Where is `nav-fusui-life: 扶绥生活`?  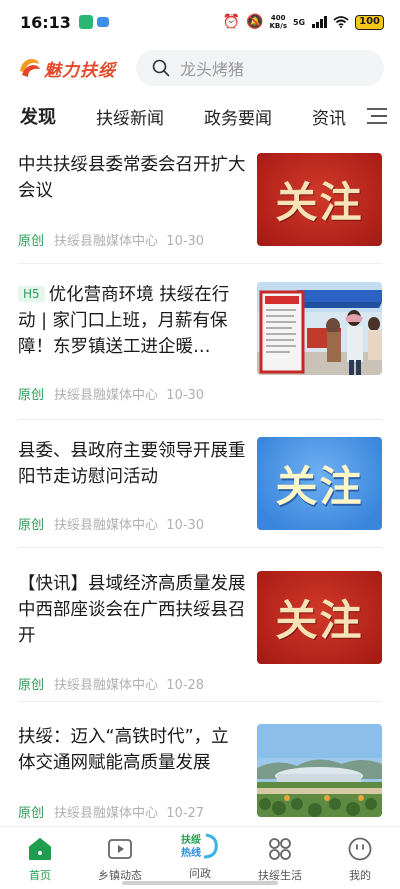
nav-fusui-life: 扶绥生活 is located at coordinates (280, 858).